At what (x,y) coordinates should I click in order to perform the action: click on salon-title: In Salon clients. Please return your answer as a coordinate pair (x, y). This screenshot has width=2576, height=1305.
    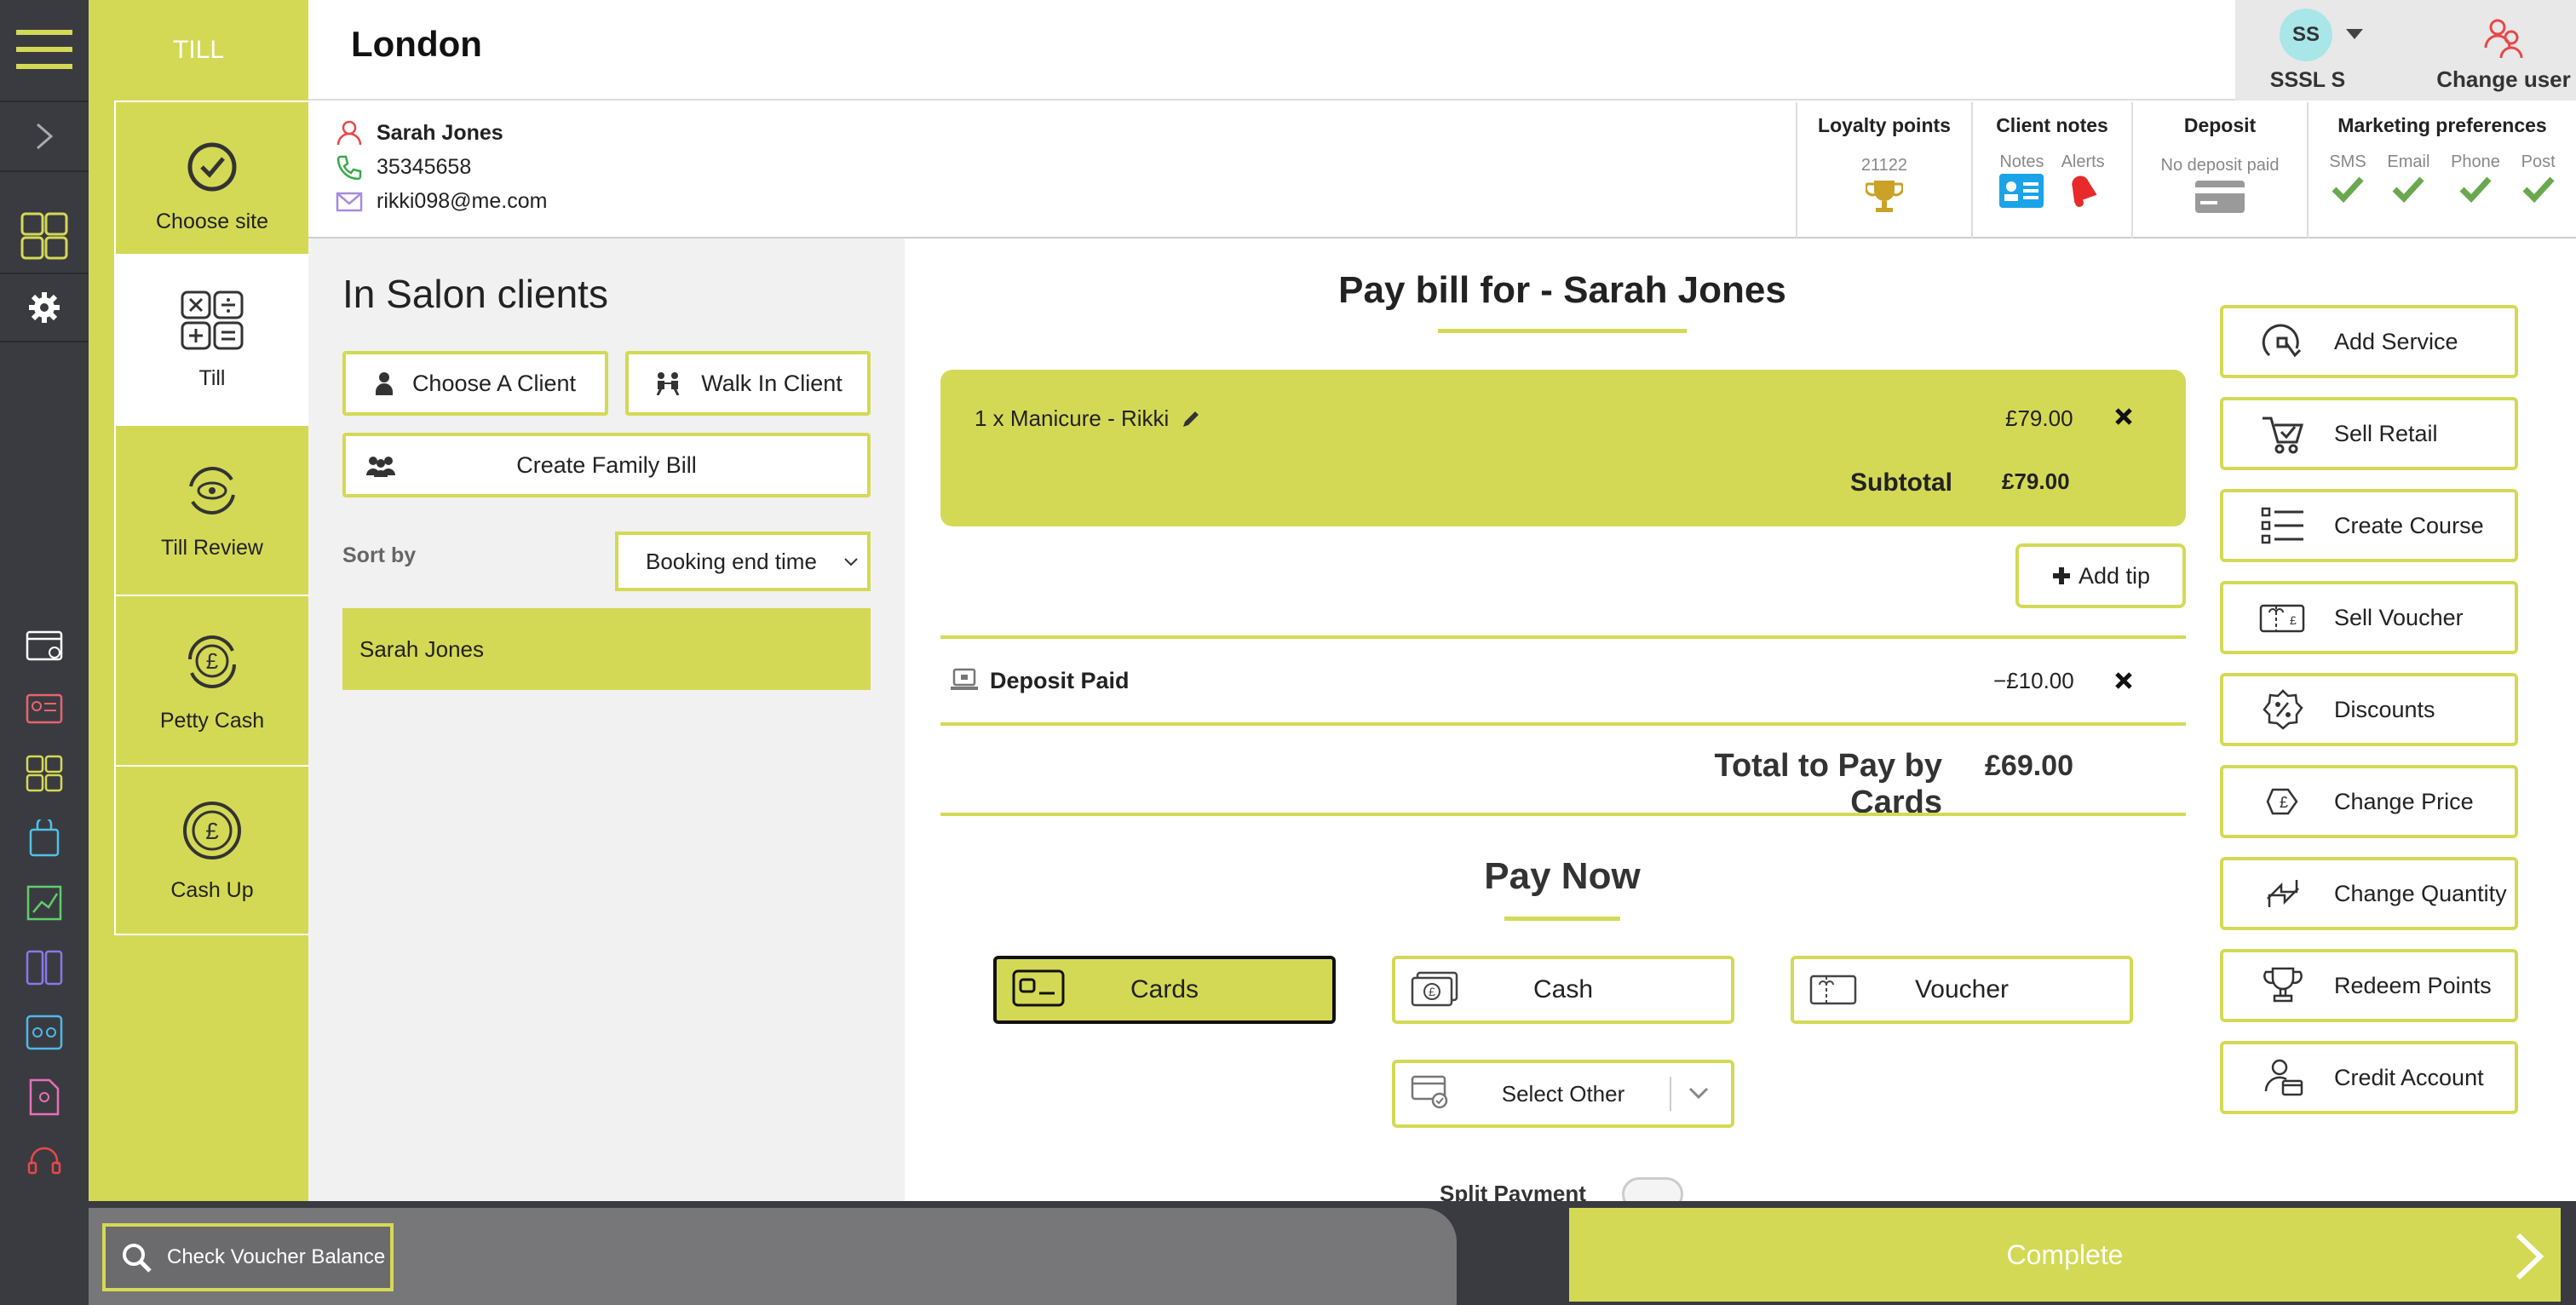
    Looking at the image, I should click on (475, 294).